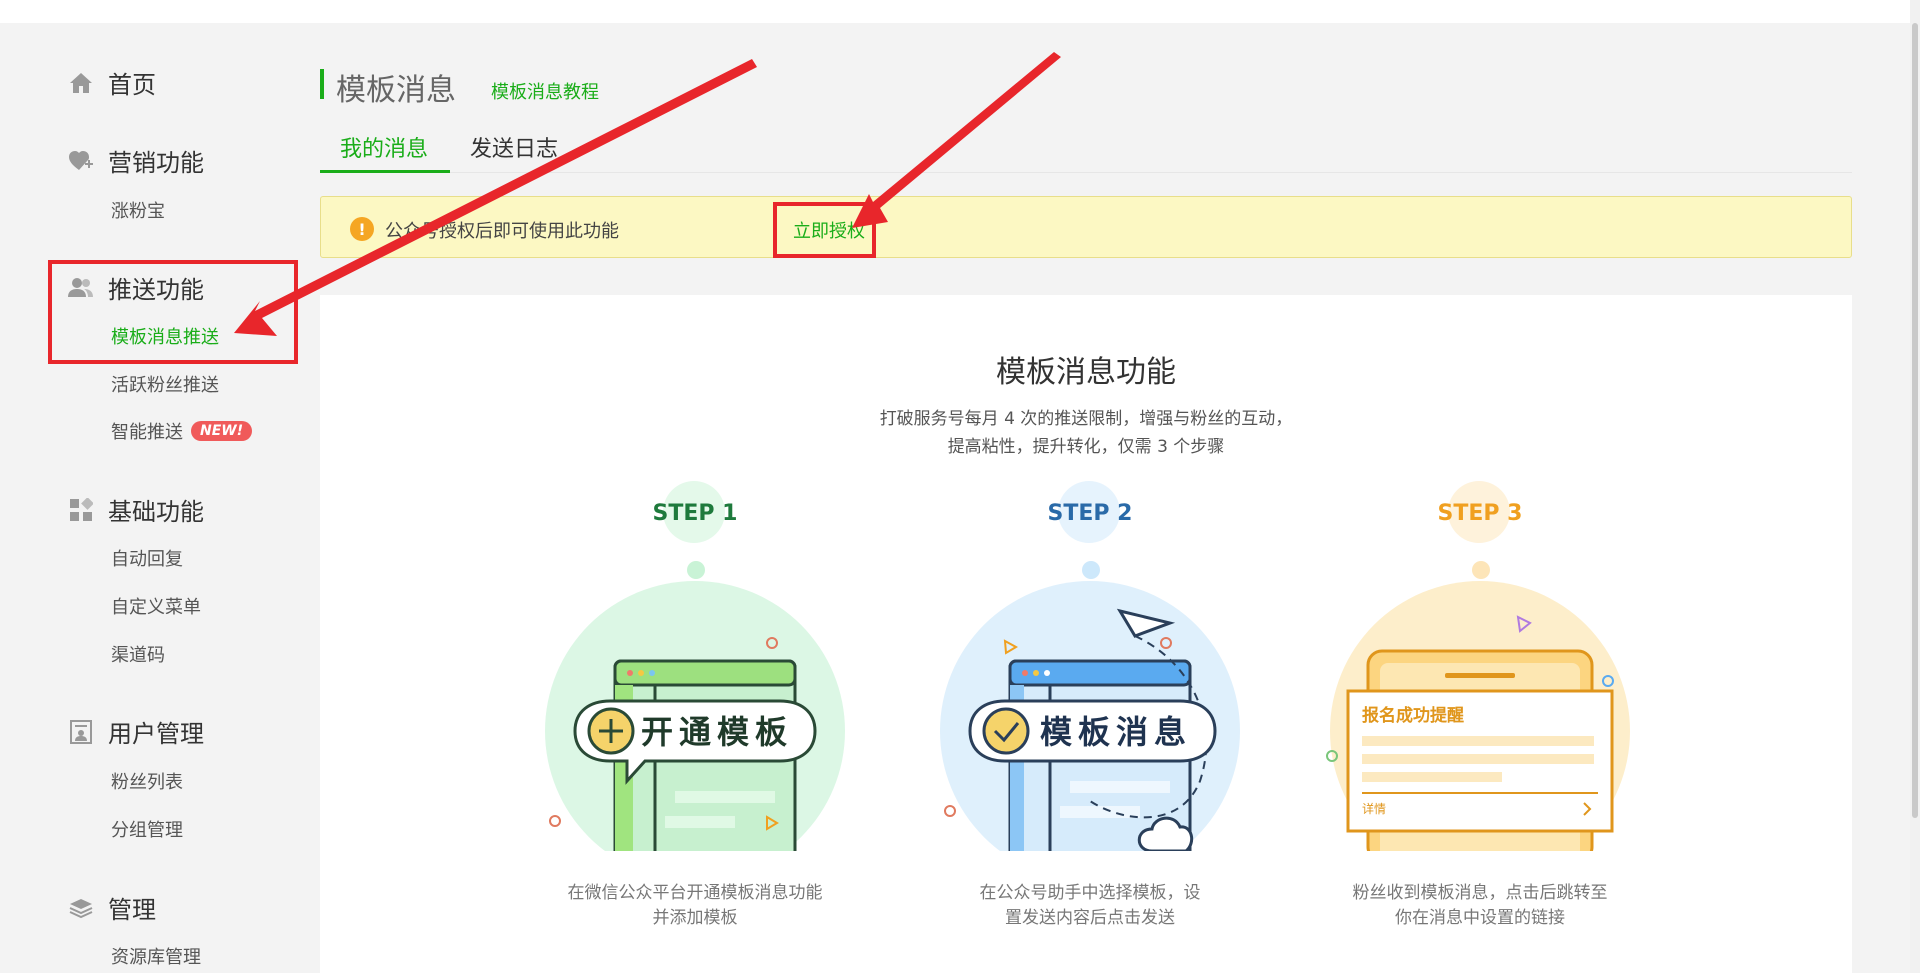 This screenshot has height=973, width=1920. What do you see at coordinates (81, 510) in the screenshot?
I see `grid-icon` at bounding box center [81, 510].